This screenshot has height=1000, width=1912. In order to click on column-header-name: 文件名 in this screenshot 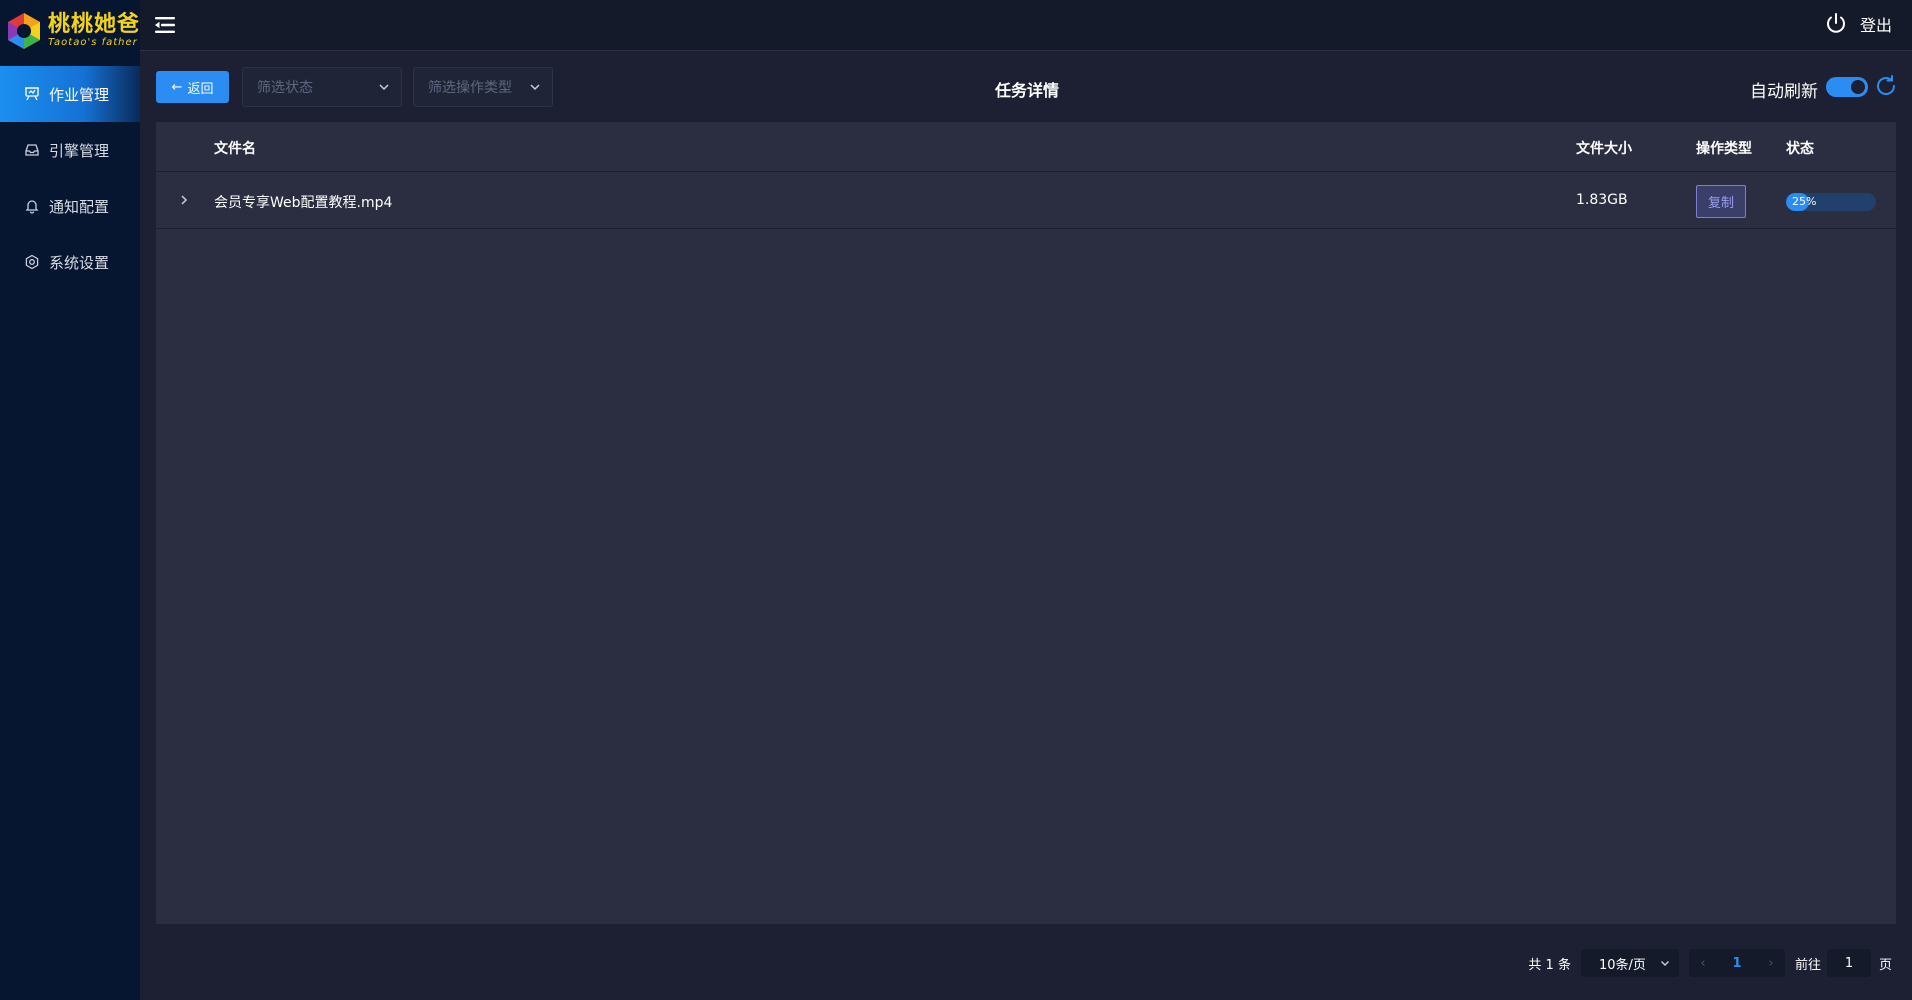, I will do `click(235, 149)`.